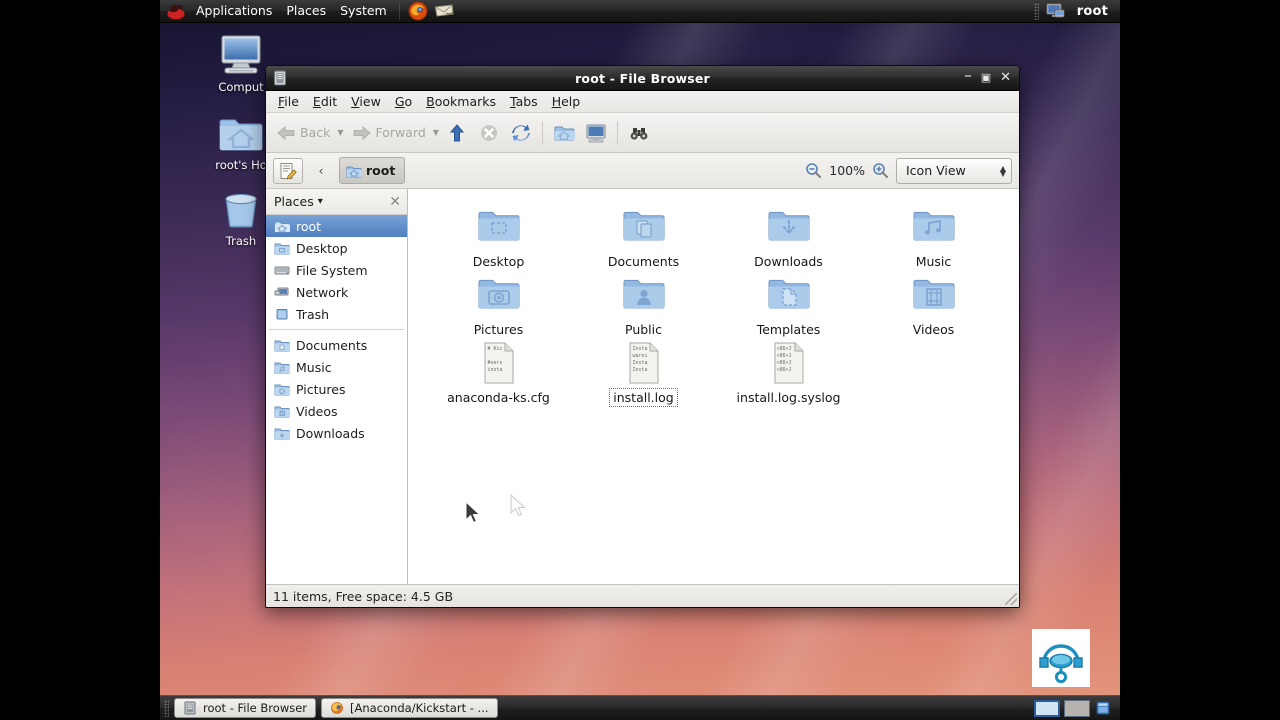 This screenshot has width=1280, height=720. Describe the element at coordinates (280, 78) in the screenshot. I see `file-browser-icon` at that location.